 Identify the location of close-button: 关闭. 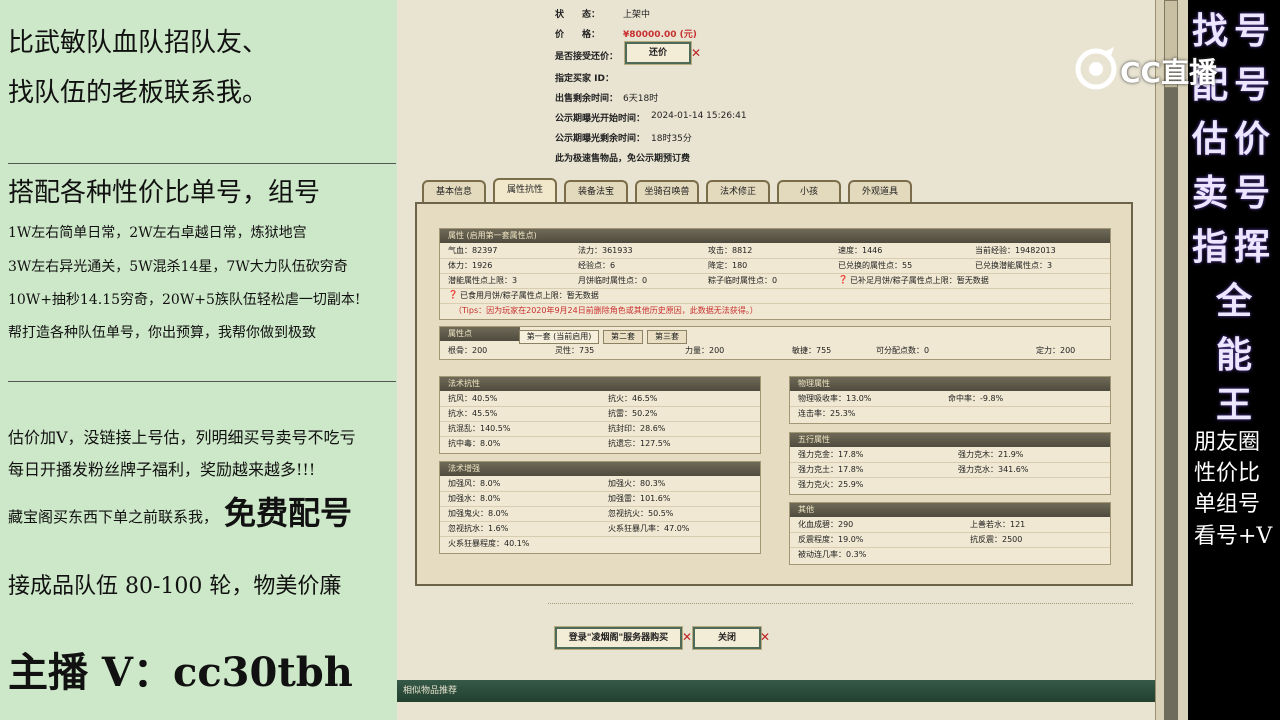
(727, 638).